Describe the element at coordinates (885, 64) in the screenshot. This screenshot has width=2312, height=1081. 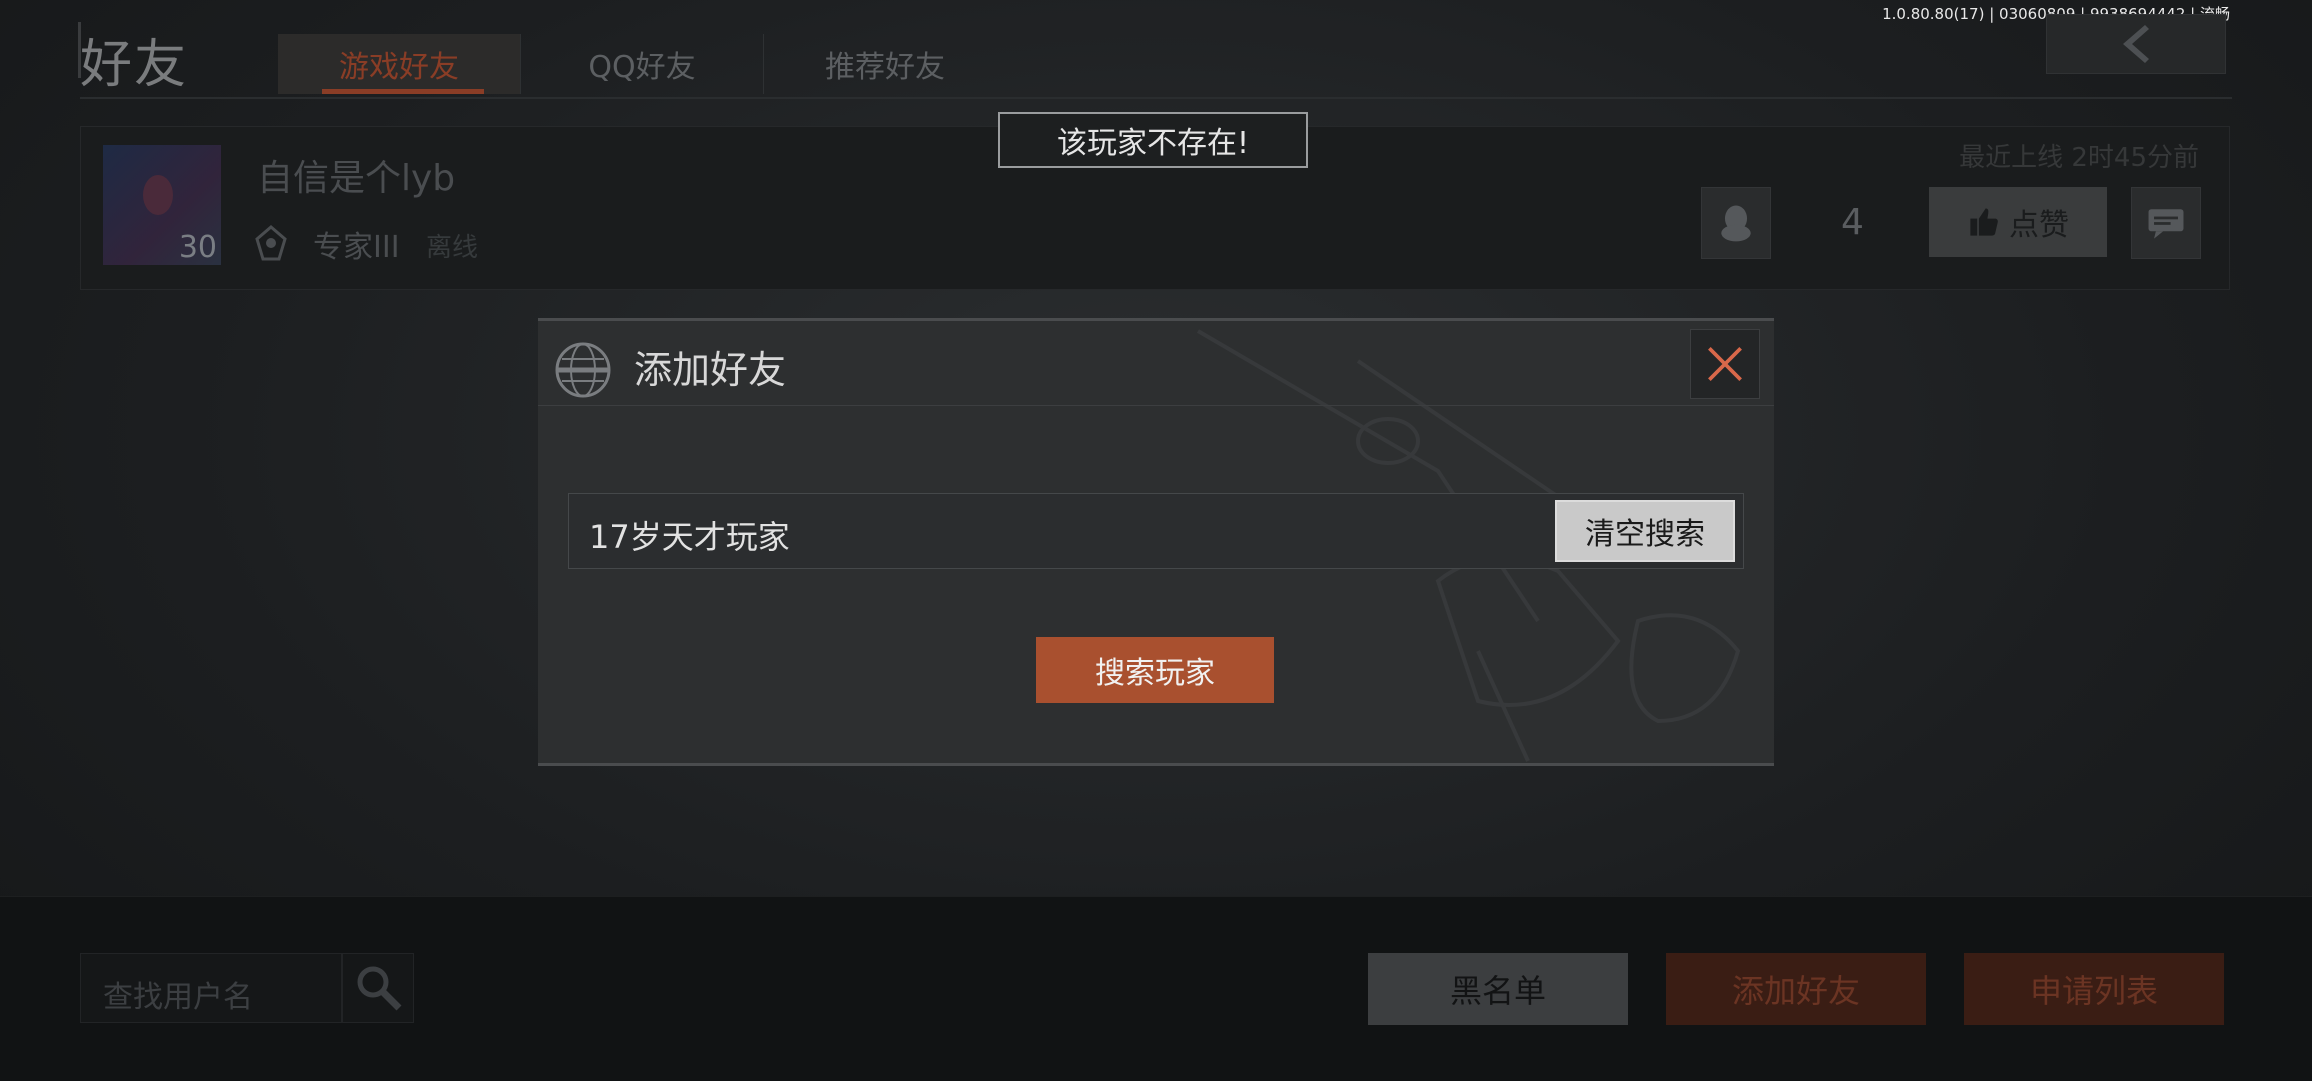
I see `tab-recommended-friends: 推荐好友` at that location.